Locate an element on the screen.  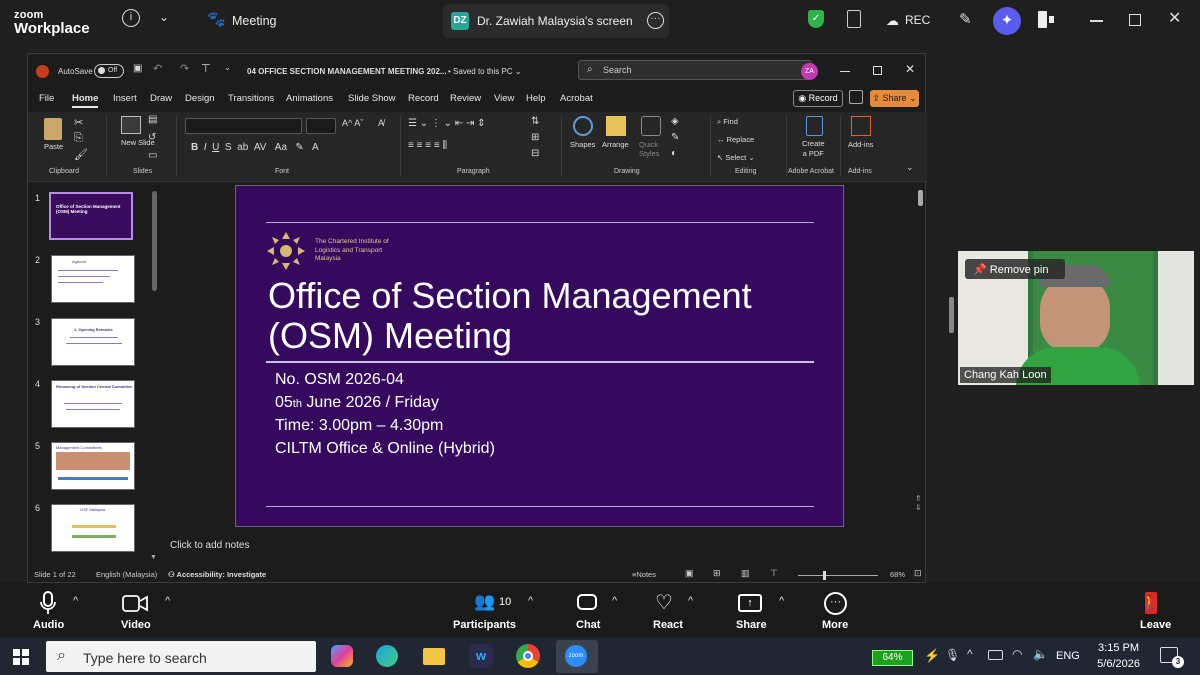
font-family-box is located at coordinates (243, 126).